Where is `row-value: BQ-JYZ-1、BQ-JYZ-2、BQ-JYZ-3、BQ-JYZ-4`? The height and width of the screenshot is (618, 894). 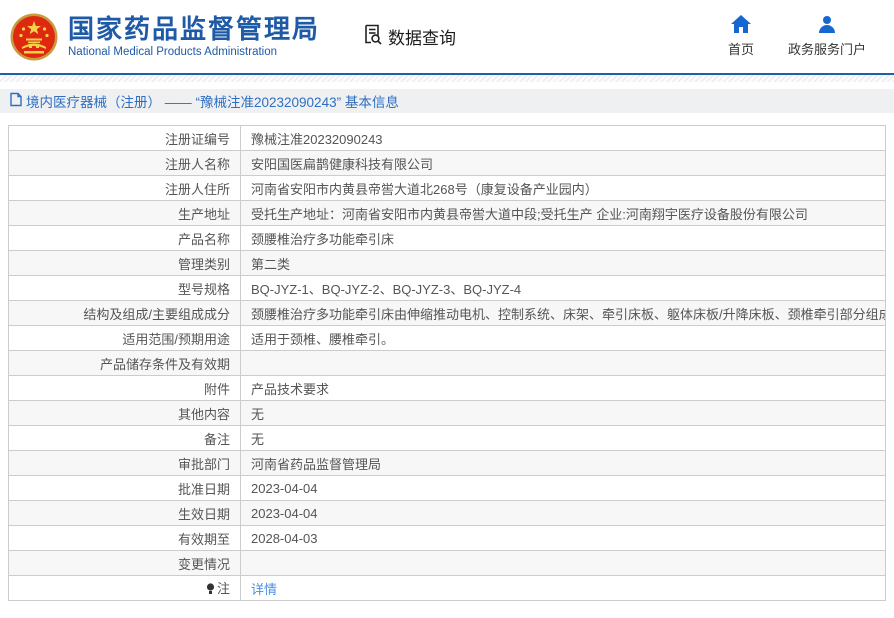 row-value: BQ-JYZ-1、BQ-JYZ-2、BQ-JYZ-3、BQ-JYZ-4 is located at coordinates (563, 288).